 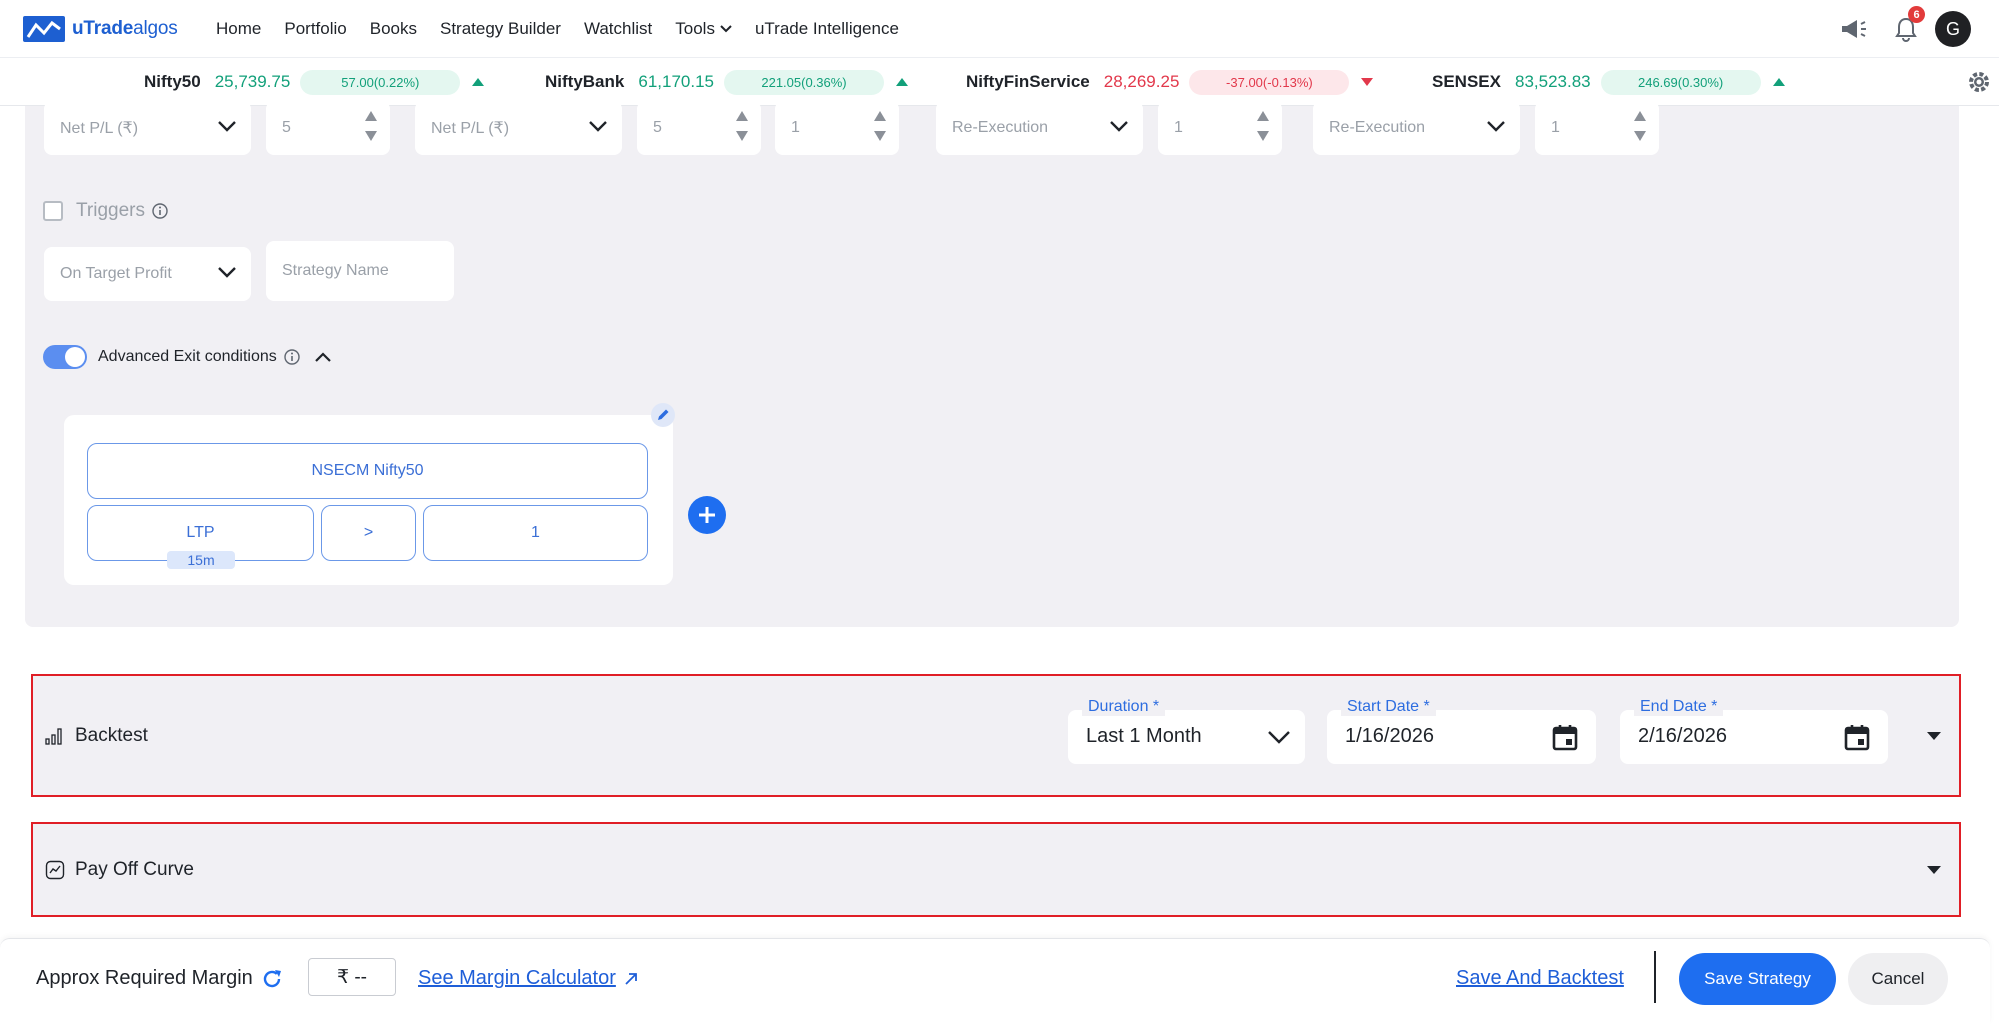 What do you see at coordinates (1144, 736) in the screenshot?
I see `duration-value: Last 1 Month` at bounding box center [1144, 736].